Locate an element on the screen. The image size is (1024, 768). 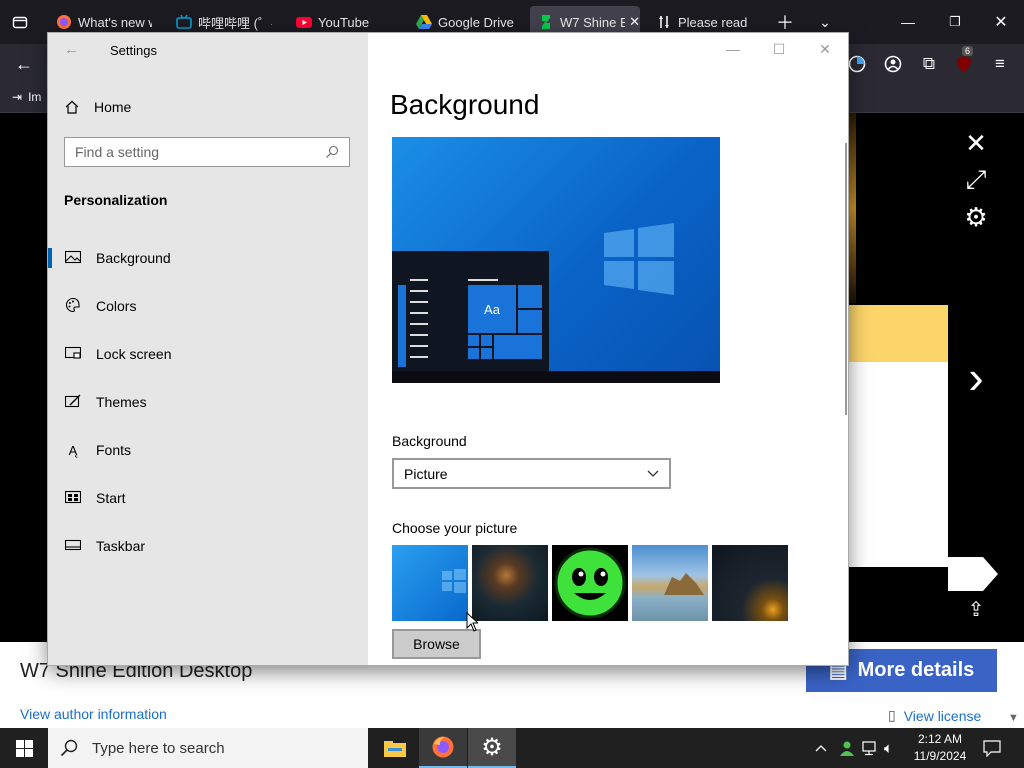
wallpaper-thumb-smiley is located at coordinates (590, 583).